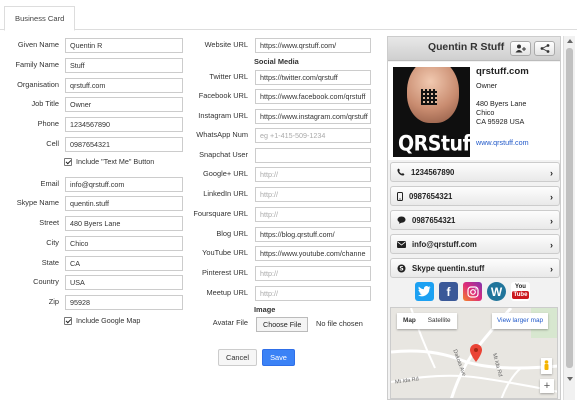 The image size is (577, 401). What do you see at coordinates (232, 233) in the screenshot?
I see `blog-url-label: Blog URL` at bounding box center [232, 233].